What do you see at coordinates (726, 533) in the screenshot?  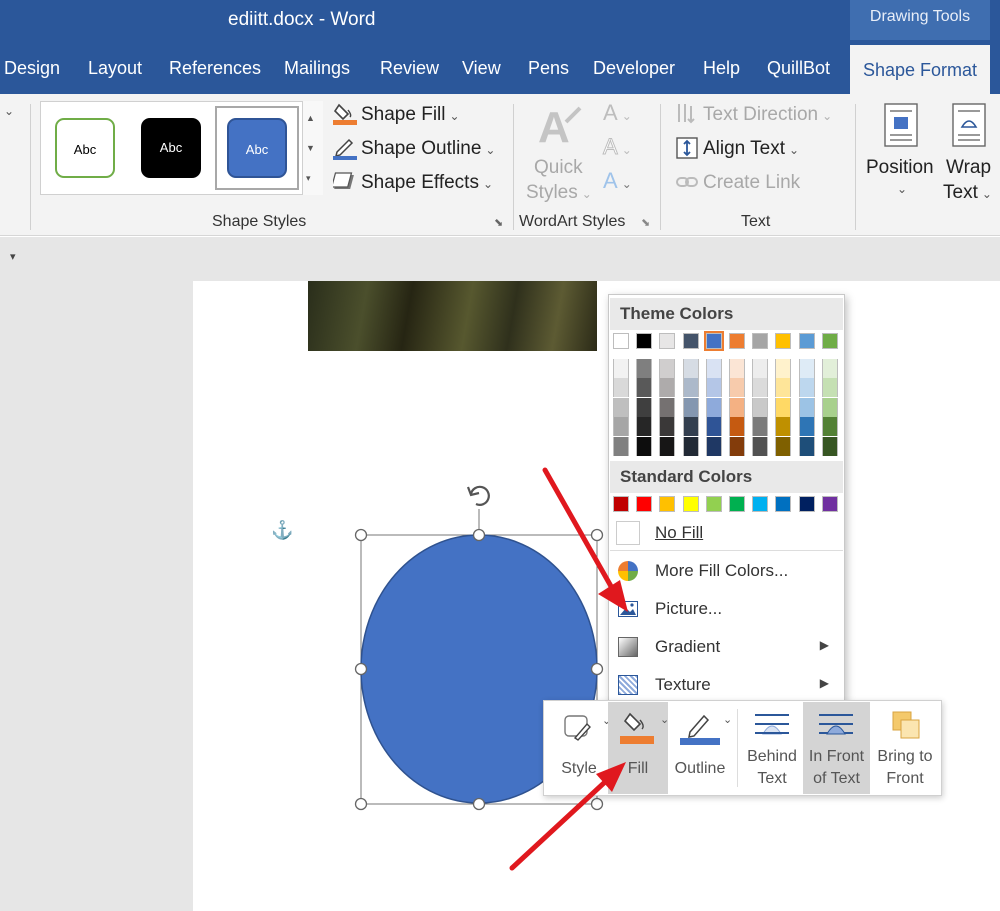 I see `no-fill-item: No Fill` at bounding box center [726, 533].